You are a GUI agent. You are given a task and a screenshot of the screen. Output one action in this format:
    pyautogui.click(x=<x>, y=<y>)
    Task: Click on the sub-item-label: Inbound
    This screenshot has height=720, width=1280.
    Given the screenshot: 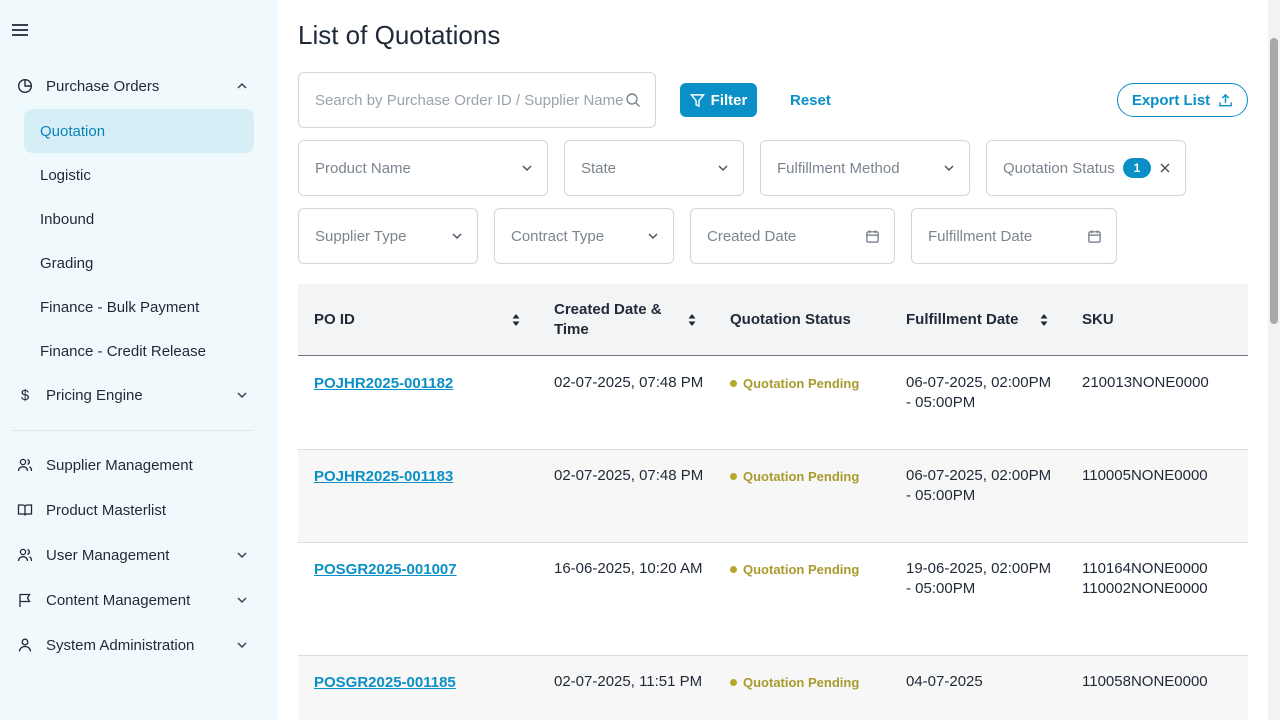 What is the action you would take?
    pyautogui.click(x=67, y=219)
    